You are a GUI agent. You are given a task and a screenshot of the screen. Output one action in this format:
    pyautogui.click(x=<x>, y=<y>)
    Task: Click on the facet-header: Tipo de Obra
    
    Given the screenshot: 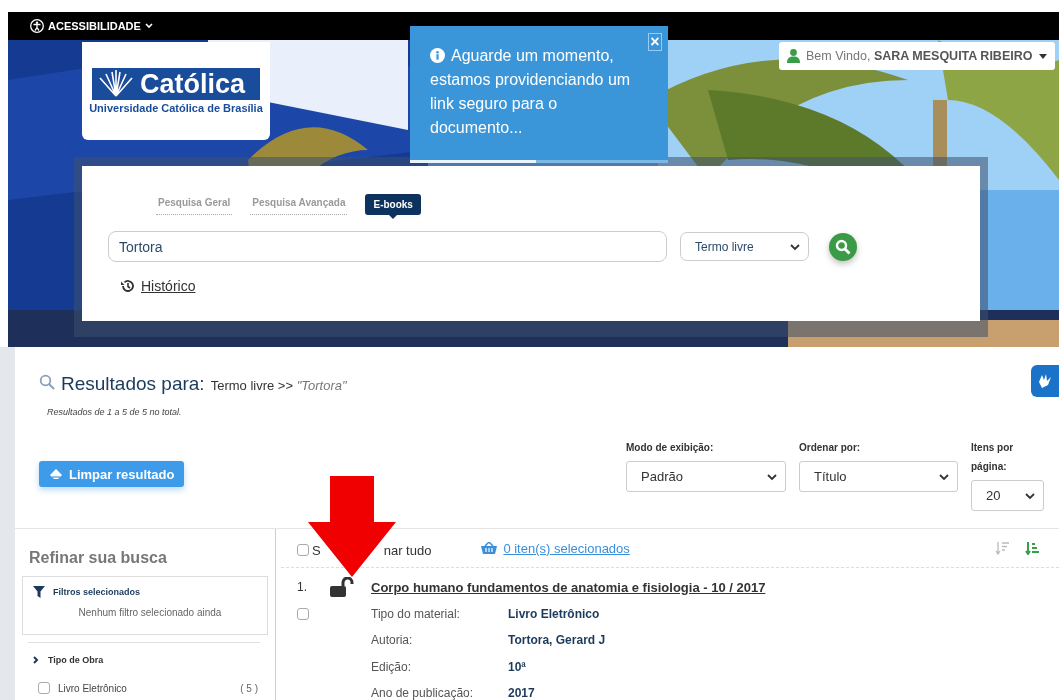 What is the action you would take?
    pyautogui.click(x=150, y=660)
    